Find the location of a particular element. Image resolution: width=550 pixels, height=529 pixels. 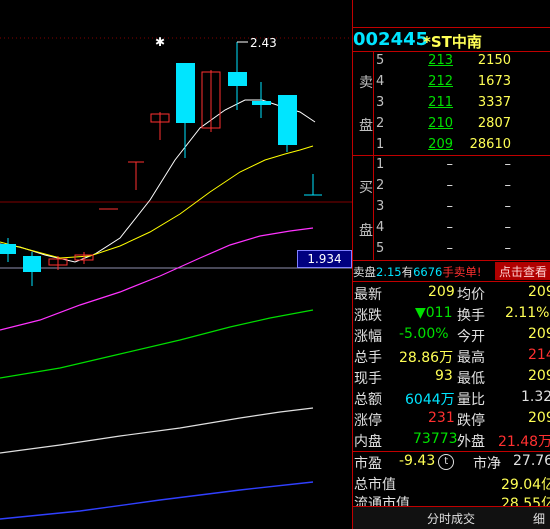

buy-level-row: 5 – – is located at coordinates (451, 251).